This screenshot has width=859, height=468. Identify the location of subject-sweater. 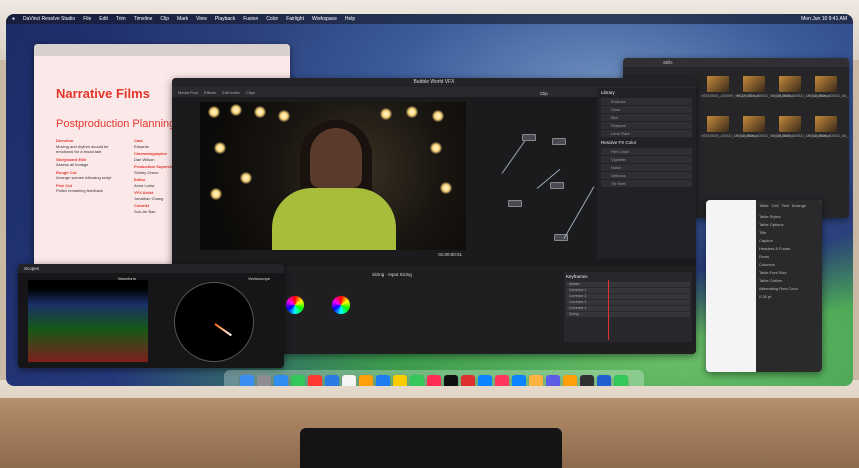
(334, 219).